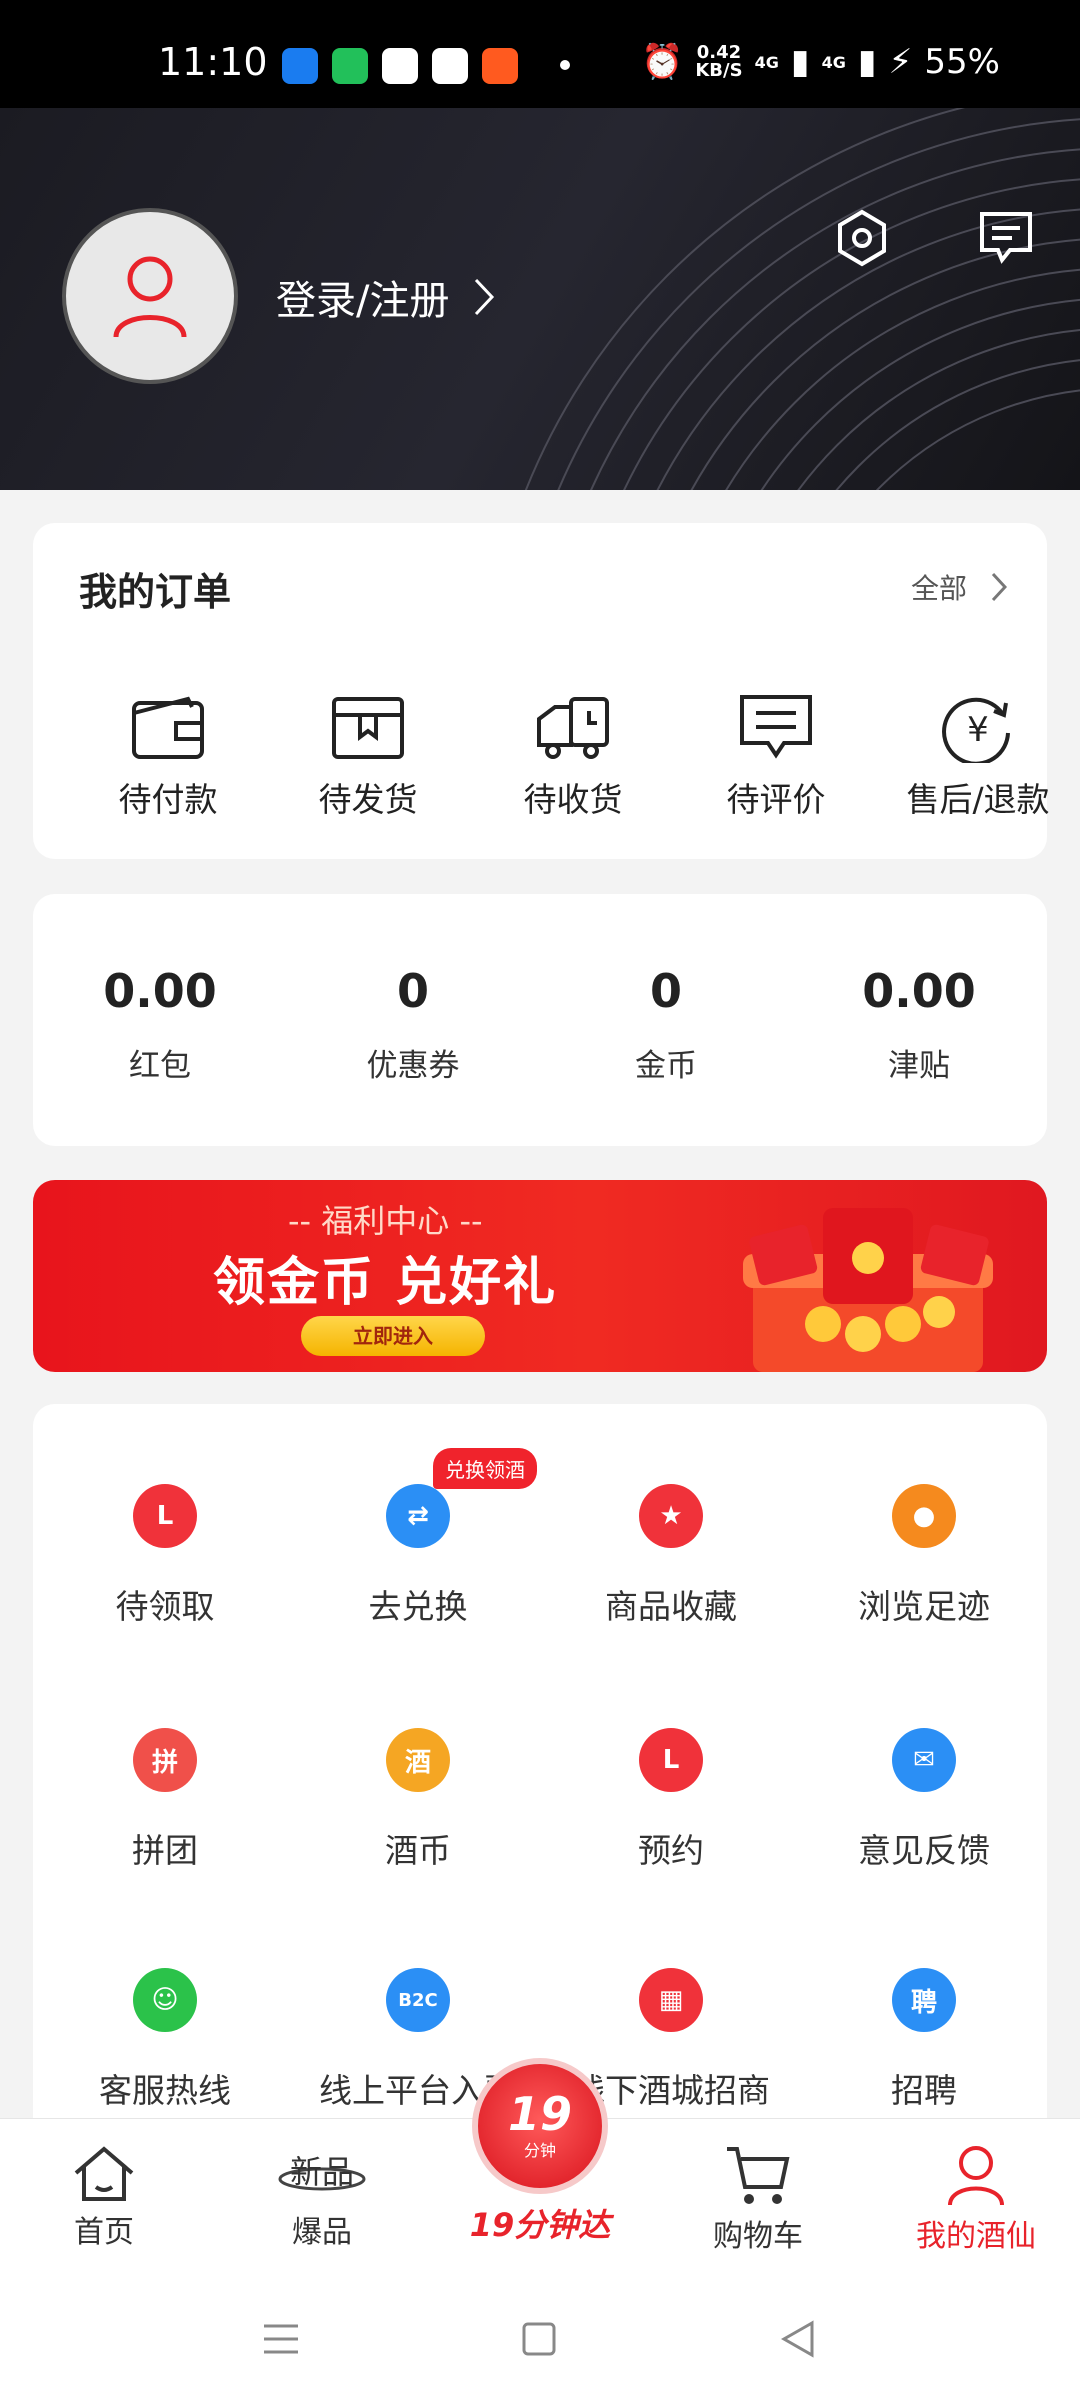  What do you see at coordinates (165, 2090) in the screenshot?
I see `tool-label: 客服热线` at bounding box center [165, 2090].